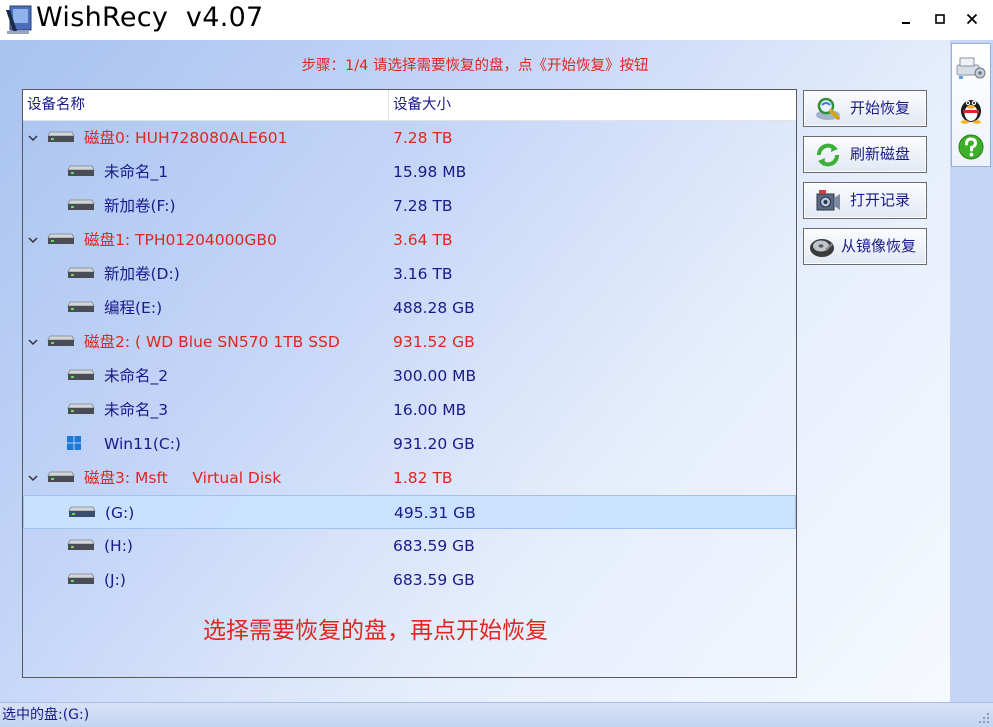 This screenshot has height=727, width=993. I want to click on disk-row: 磁盘2: ( WD Blue SN570 1TB SSD 931.52 GB, so click(409, 342).